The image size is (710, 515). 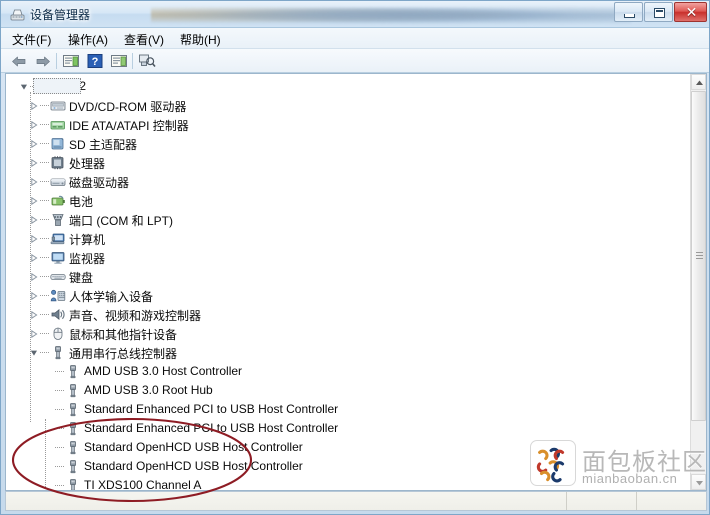 What do you see at coordinates (103, 145) in the screenshot?
I see `tree-item-label: SD 主适配器` at bounding box center [103, 145].